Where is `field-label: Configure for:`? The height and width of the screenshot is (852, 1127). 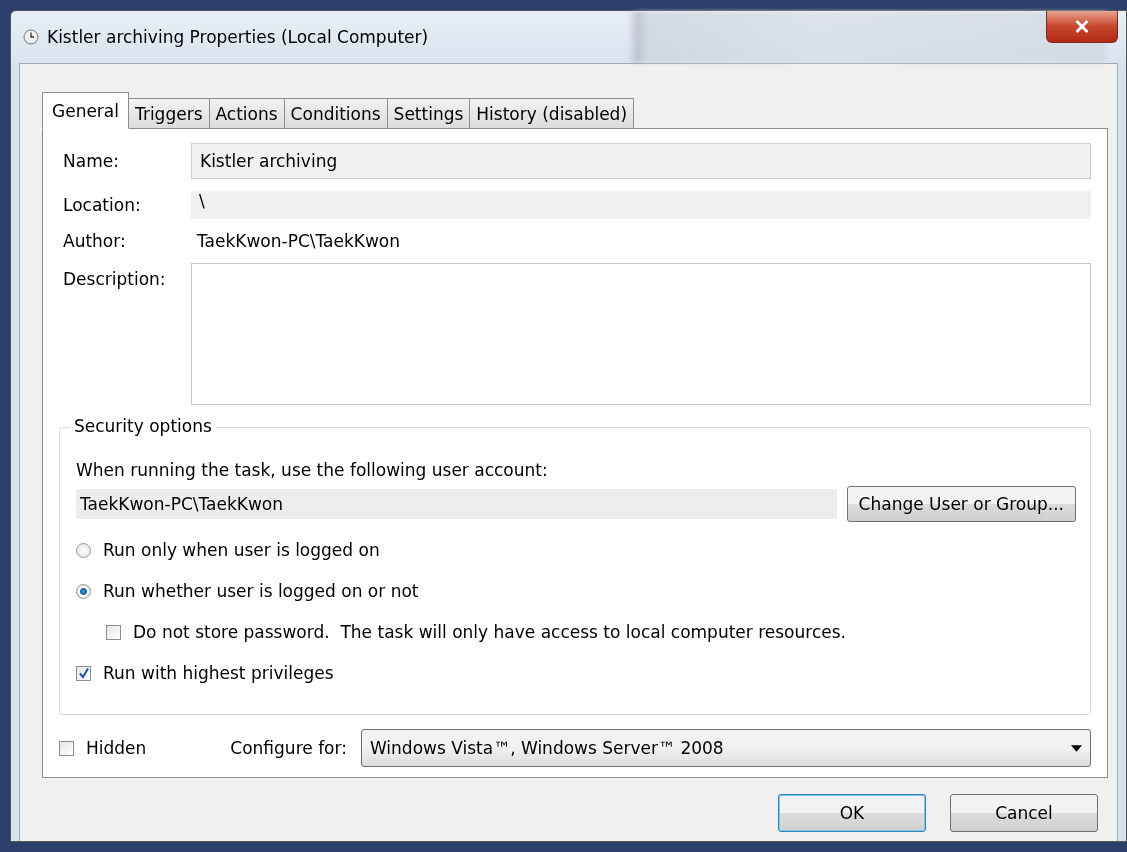 field-label: Configure for: is located at coordinates (288, 748).